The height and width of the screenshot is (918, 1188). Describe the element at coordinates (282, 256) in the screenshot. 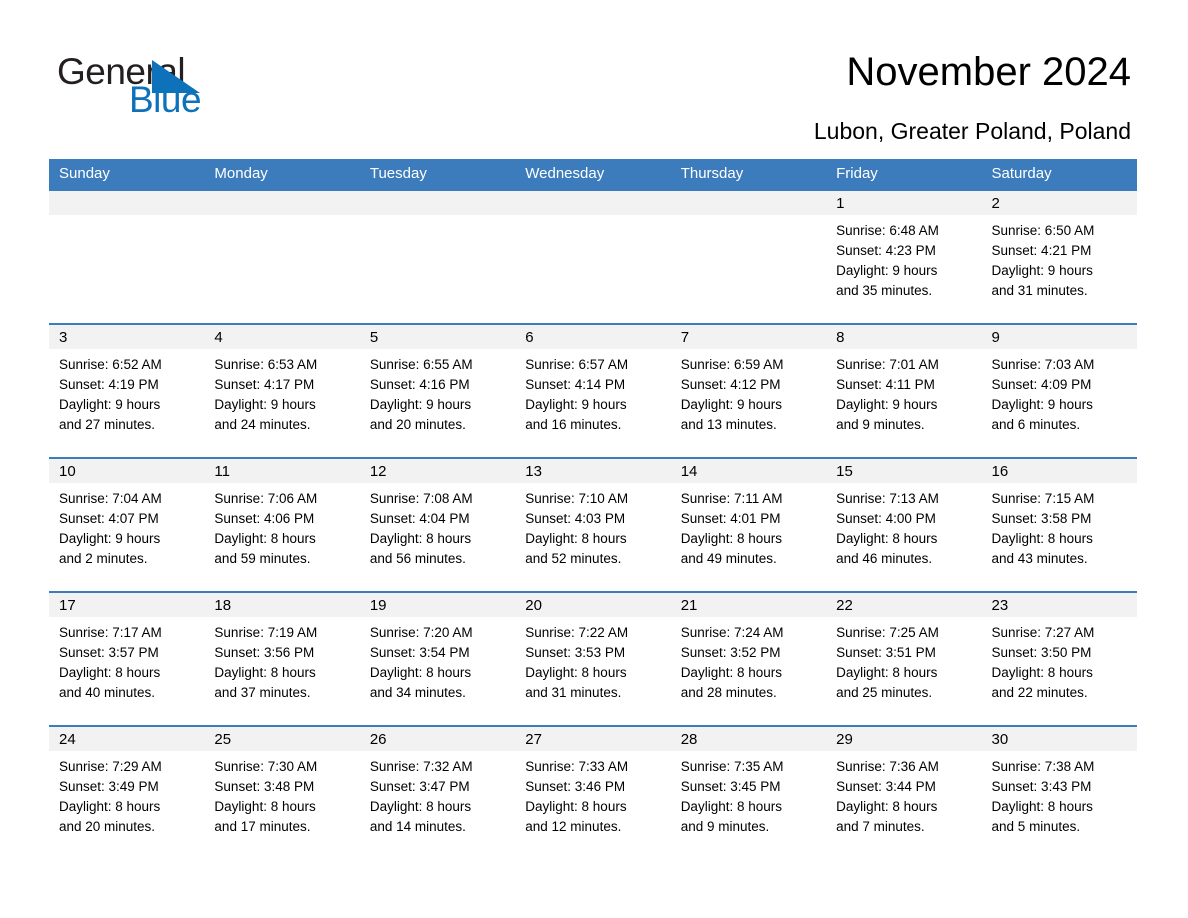

I see `calendar-day-cell-empty` at that location.